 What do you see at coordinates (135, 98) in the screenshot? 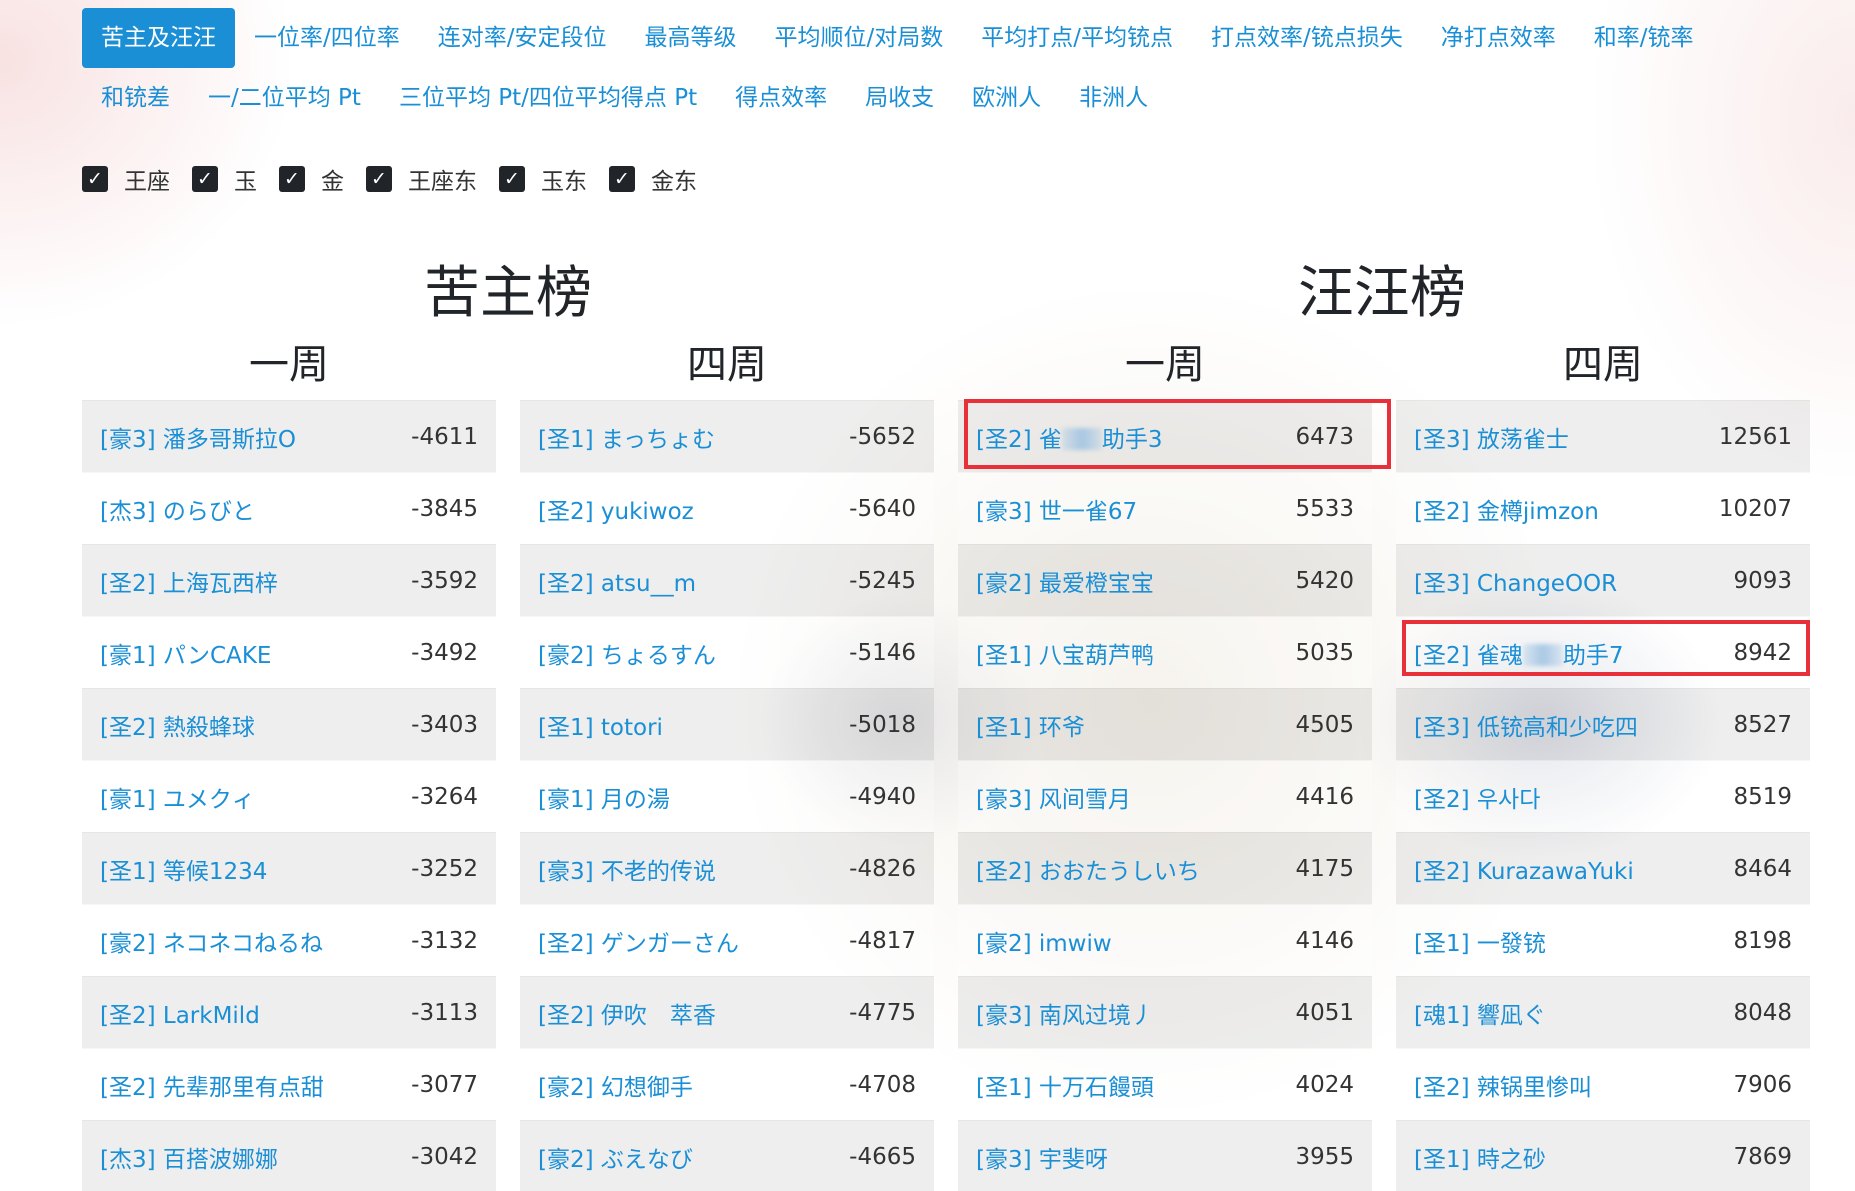
I see `tab-9: 和铳差` at bounding box center [135, 98].